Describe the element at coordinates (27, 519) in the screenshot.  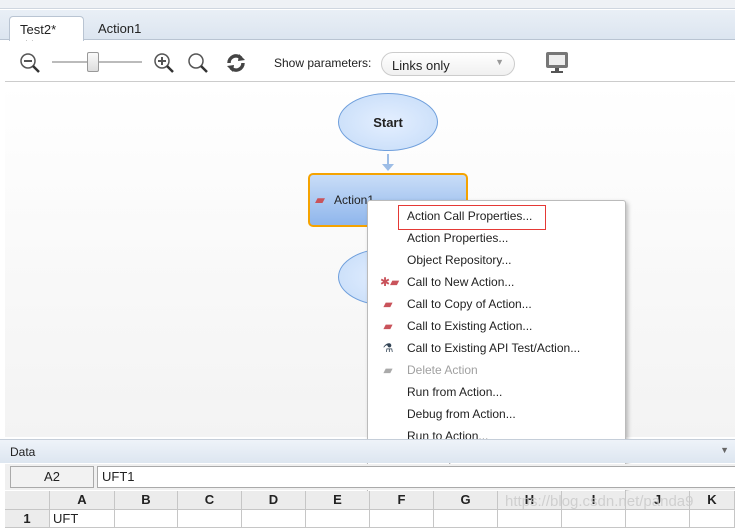
I see `row-header: 1` at that location.